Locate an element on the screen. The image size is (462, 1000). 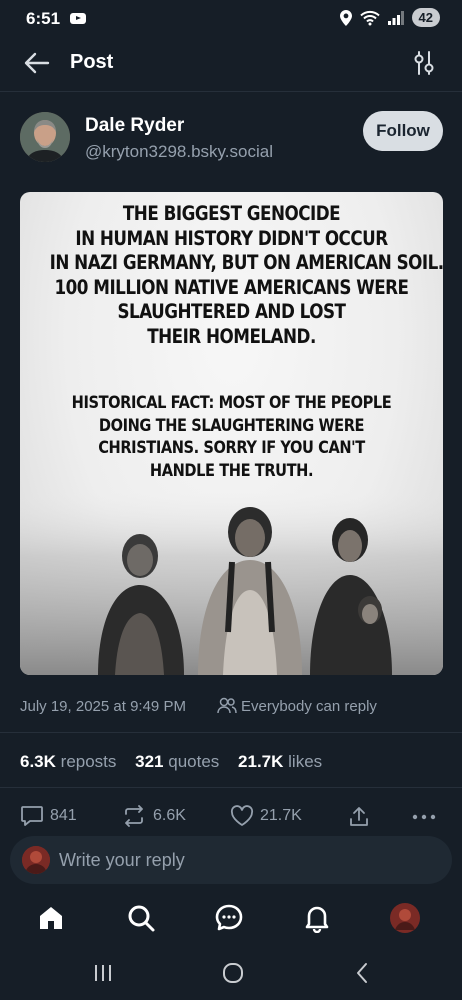
repost-count: 6.6K is located at coordinates (169, 815).